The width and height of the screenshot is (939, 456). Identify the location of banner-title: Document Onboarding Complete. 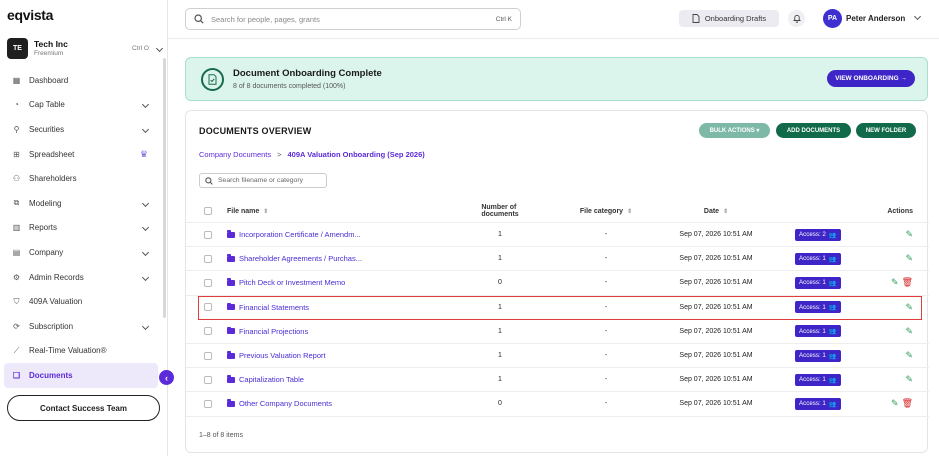
(307, 73).